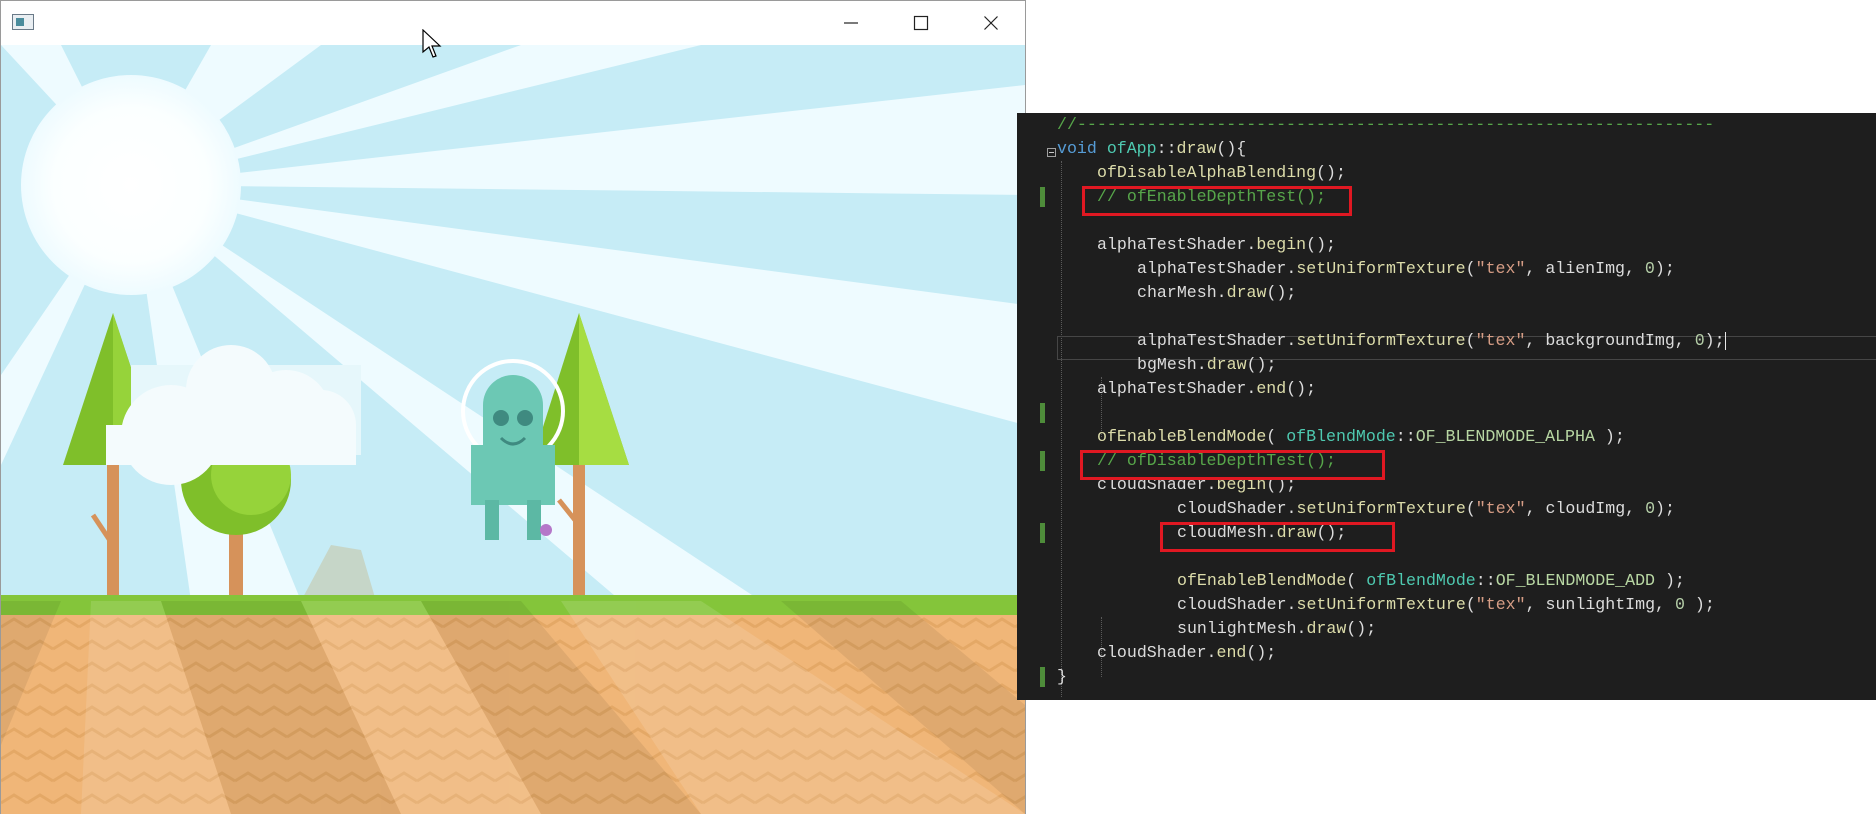 The height and width of the screenshot is (814, 1876). What do you see at coordinates (1196, 148) in the screenshot?
I see `code-token: draw` at bounding box center [1196, 148].